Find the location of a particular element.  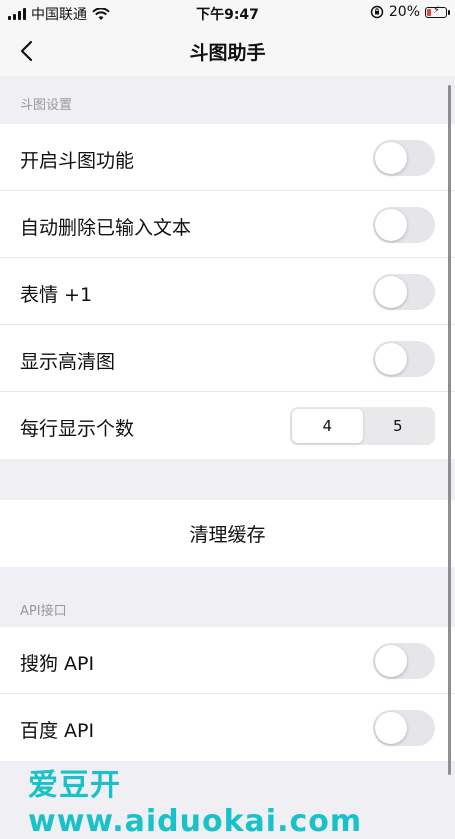

setting-row-emoji-plus: 表情 +1 is located at coordinates (227, 291).